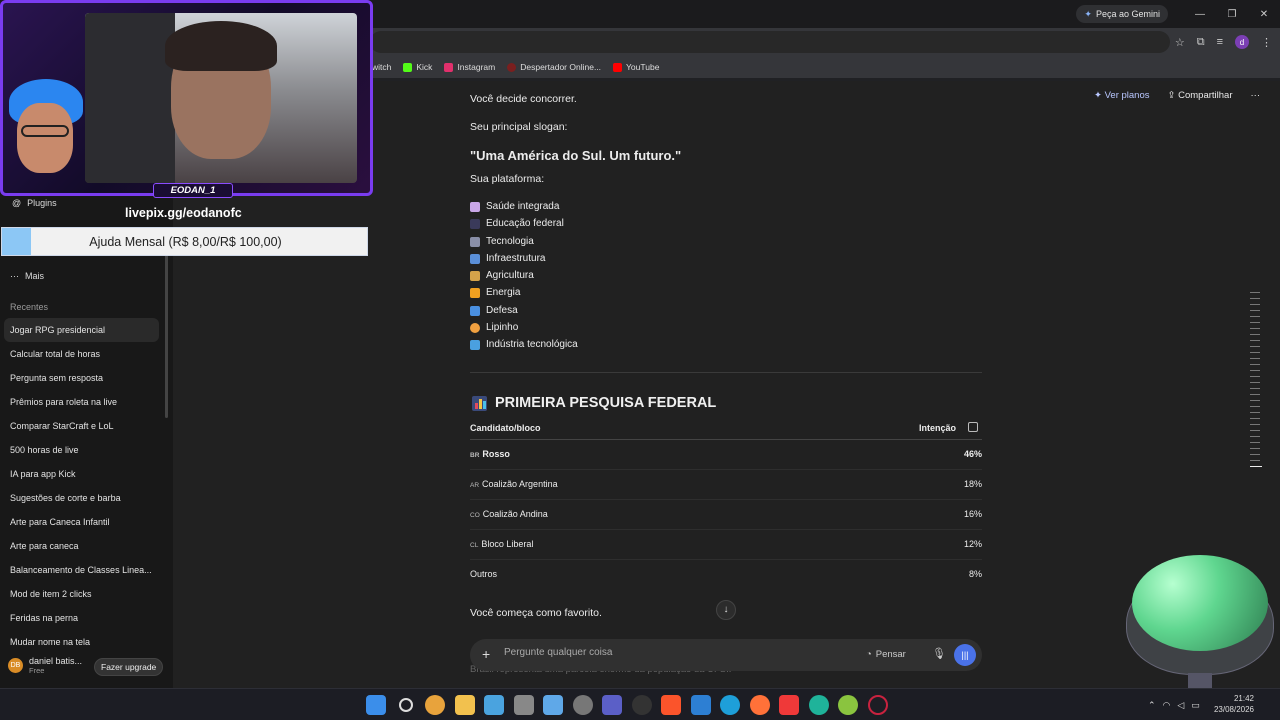 The height and width of the screenshot is (720, 1280). What do you see at coordinates (1195, 705) in the screenshot?
I see `battery-icon: ▭` at bounding box center [1195, 705].